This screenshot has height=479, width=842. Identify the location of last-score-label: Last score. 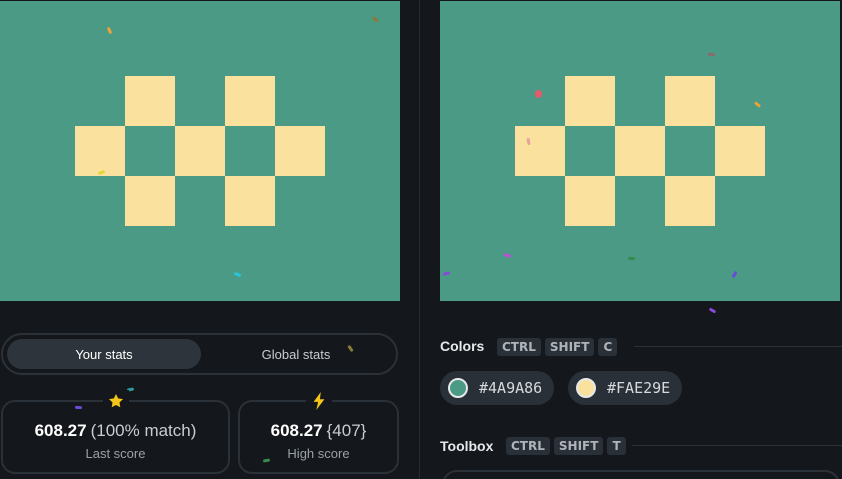
(115, 453).